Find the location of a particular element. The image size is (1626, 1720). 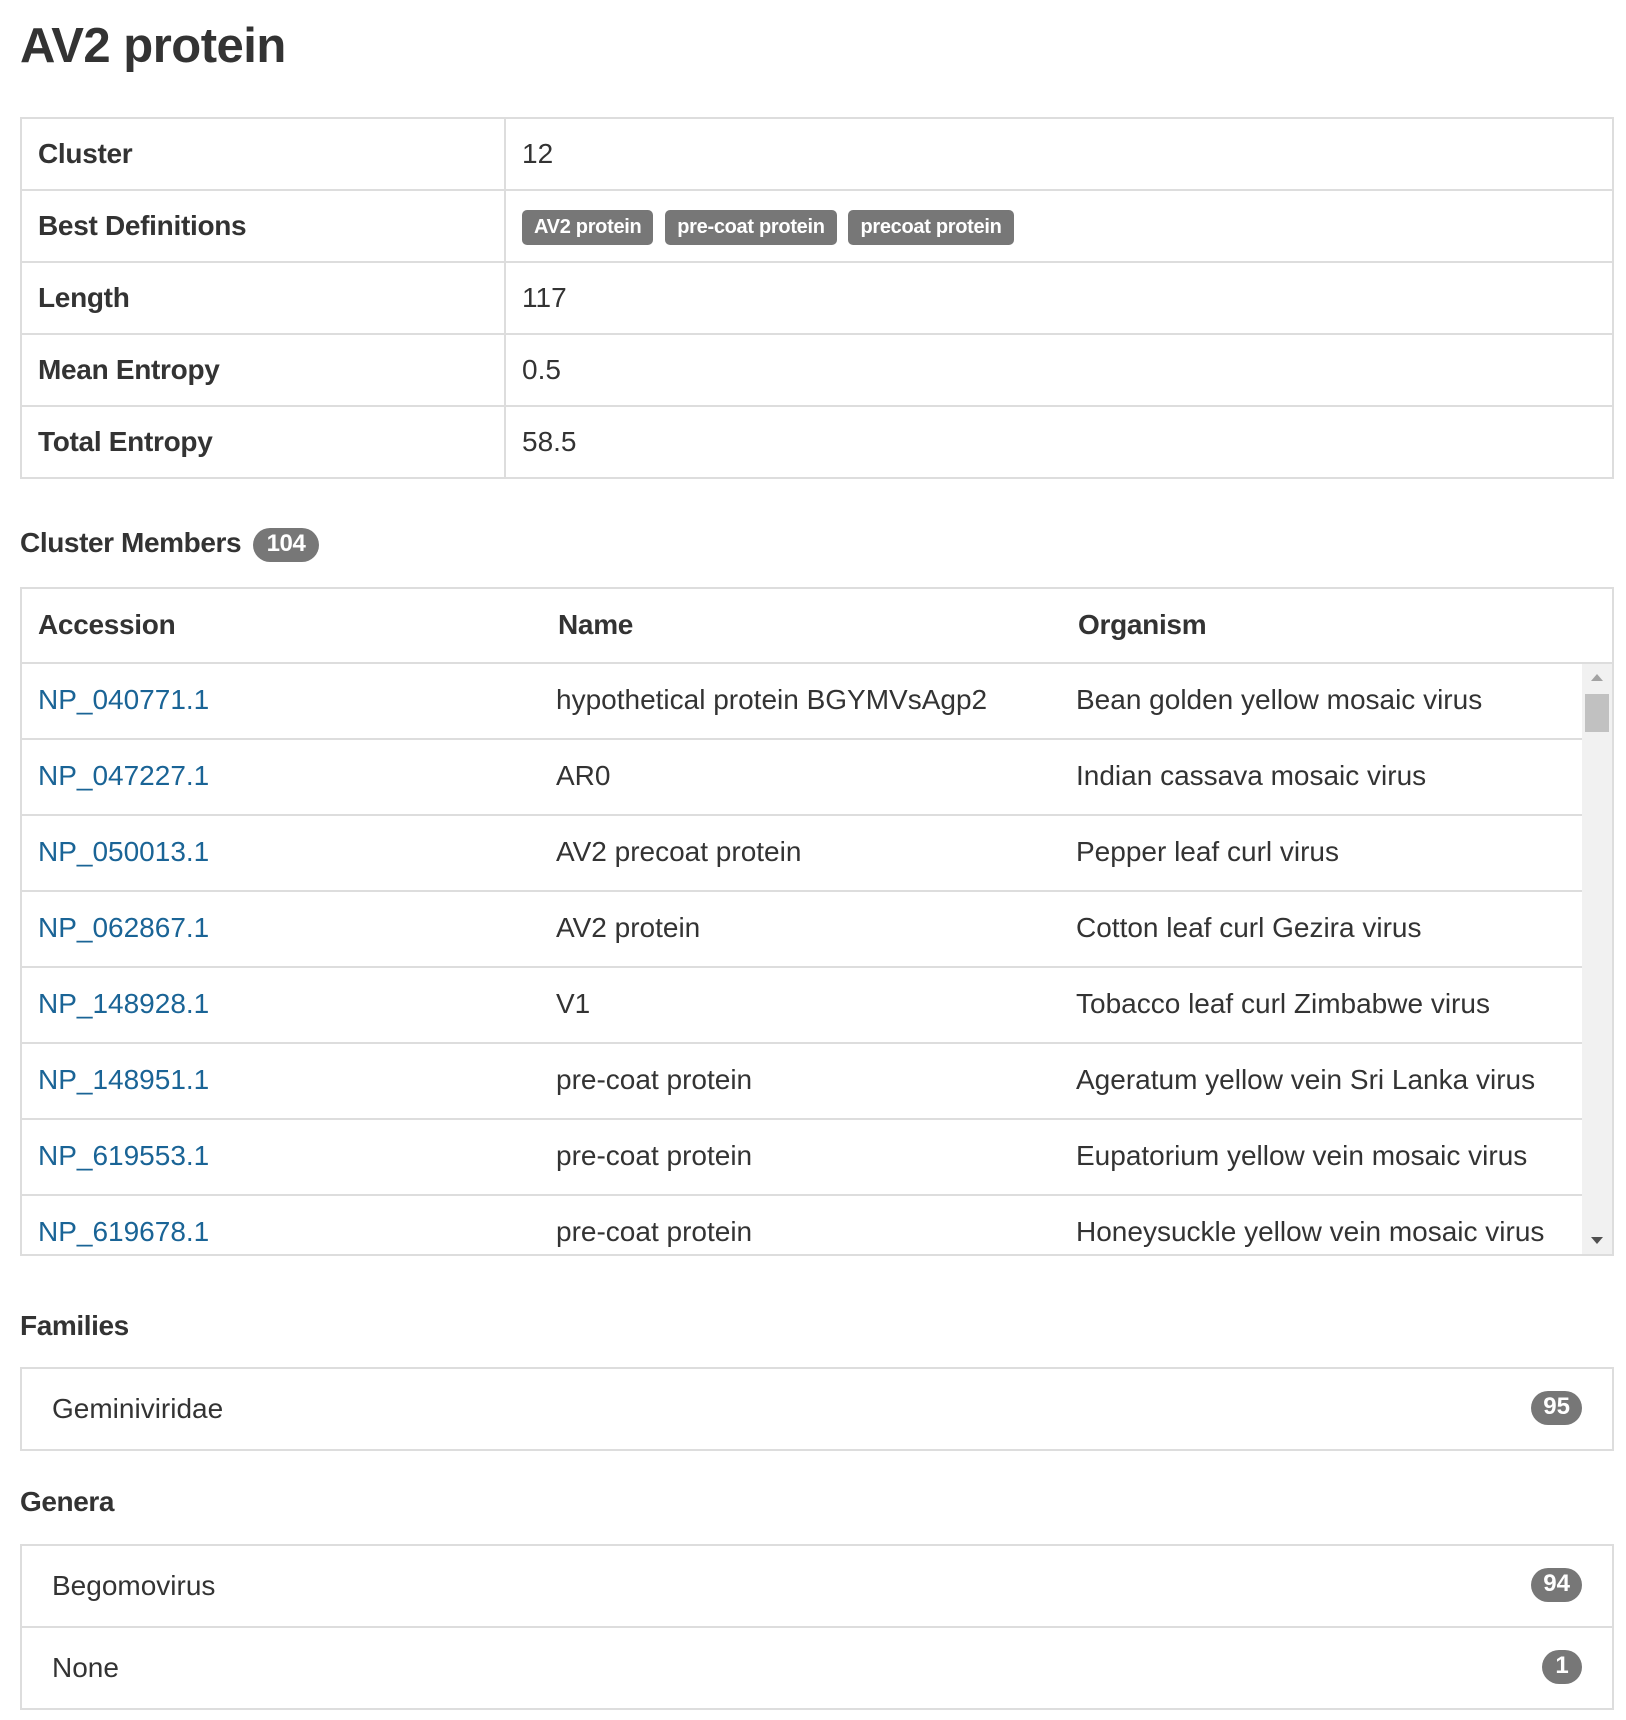

info-key-length: Length is located at coordinates (263, 298).